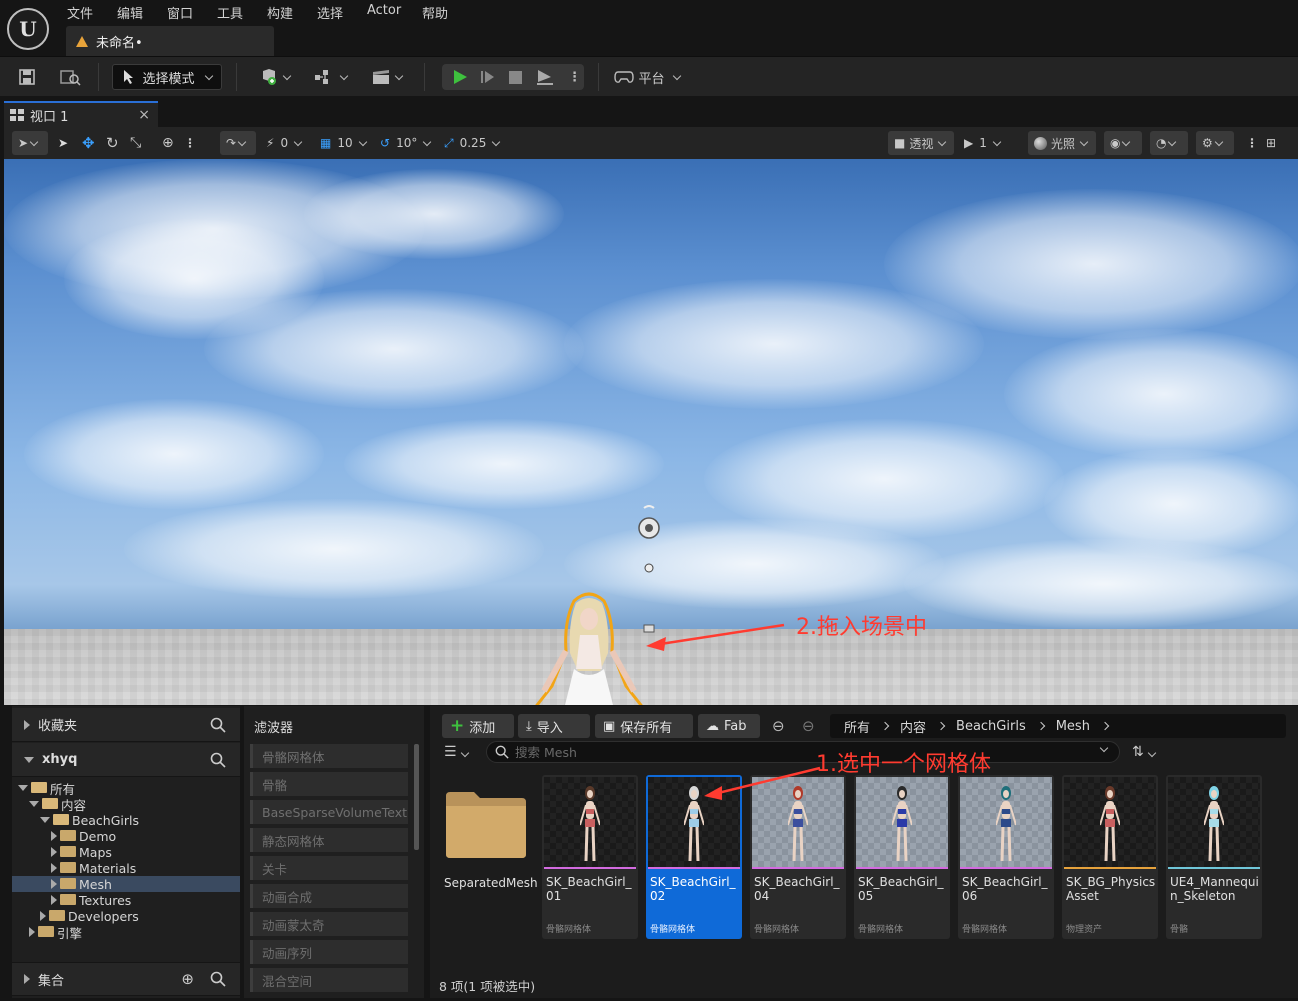 The width and height of the screenshot is (1298, 1001). What do you see at coordinates (329, 924) in the screenshot?
I see `filter-item: 动画蒙太奇` at bounding box center [329, 924].